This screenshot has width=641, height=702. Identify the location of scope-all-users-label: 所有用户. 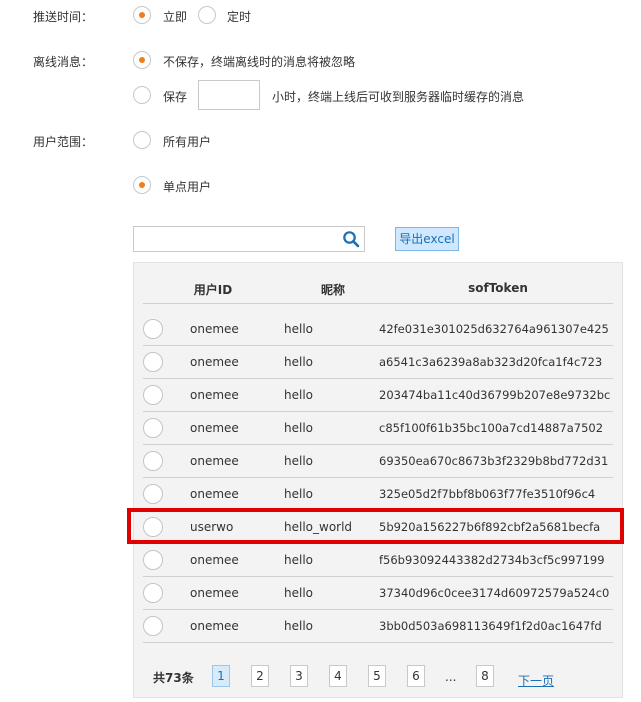
(187, 142).